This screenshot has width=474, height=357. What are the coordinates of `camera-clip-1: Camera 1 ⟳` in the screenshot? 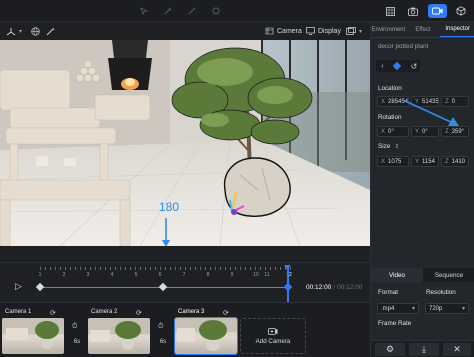 It's located at (33, 331).